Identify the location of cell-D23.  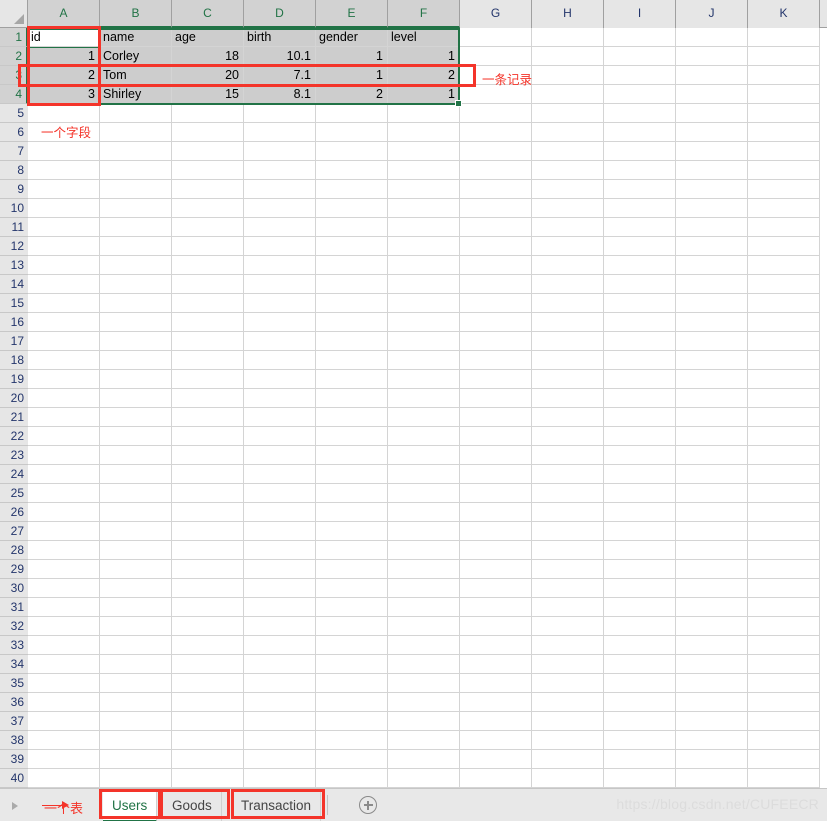
(280, 455).